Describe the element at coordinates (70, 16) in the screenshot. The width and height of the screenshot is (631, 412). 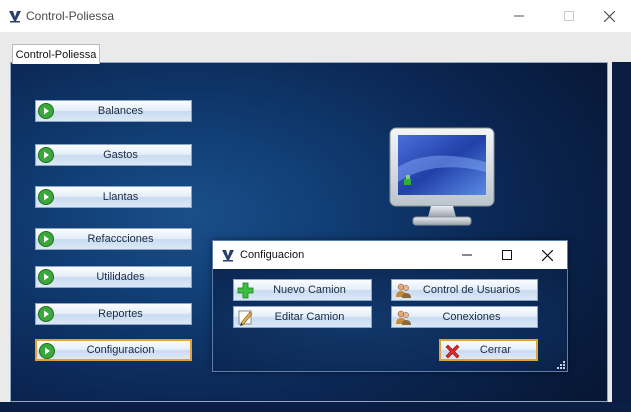
I see `window-title: Control-Poliessa` at that location.